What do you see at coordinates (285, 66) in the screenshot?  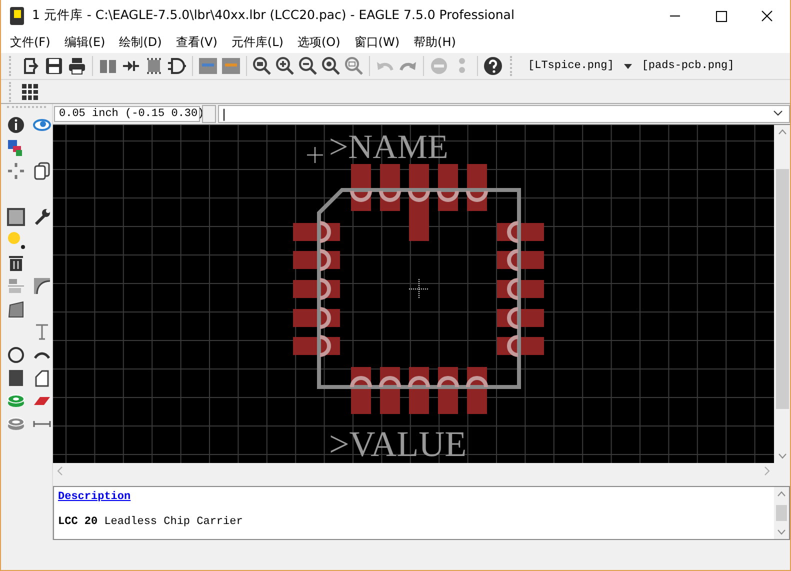 I see `zoom-in-icon` at bounding box center [285, 66].